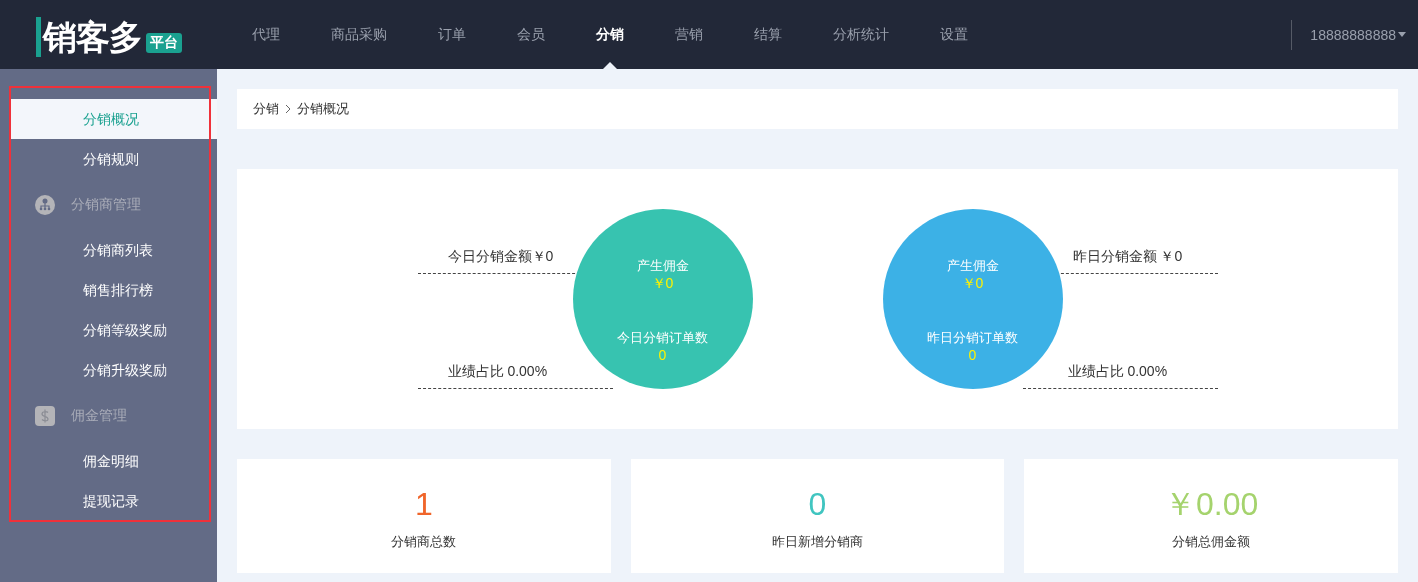 This screenshot has height=582, width=1418. Describe the element at coordinates (1358, 34) in the screenshot. I see `user-menu: 18888888888` at that location.